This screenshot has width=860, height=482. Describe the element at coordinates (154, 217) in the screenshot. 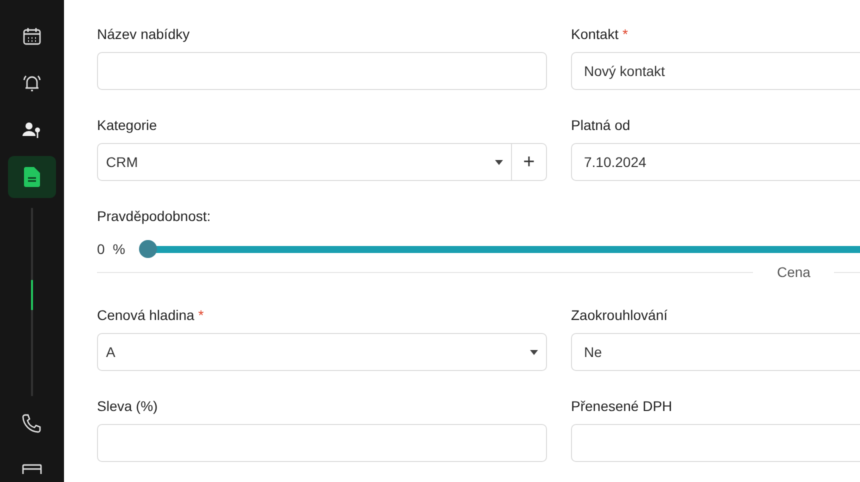

I see `slider-label: Pravděpodobnost:` at that location.